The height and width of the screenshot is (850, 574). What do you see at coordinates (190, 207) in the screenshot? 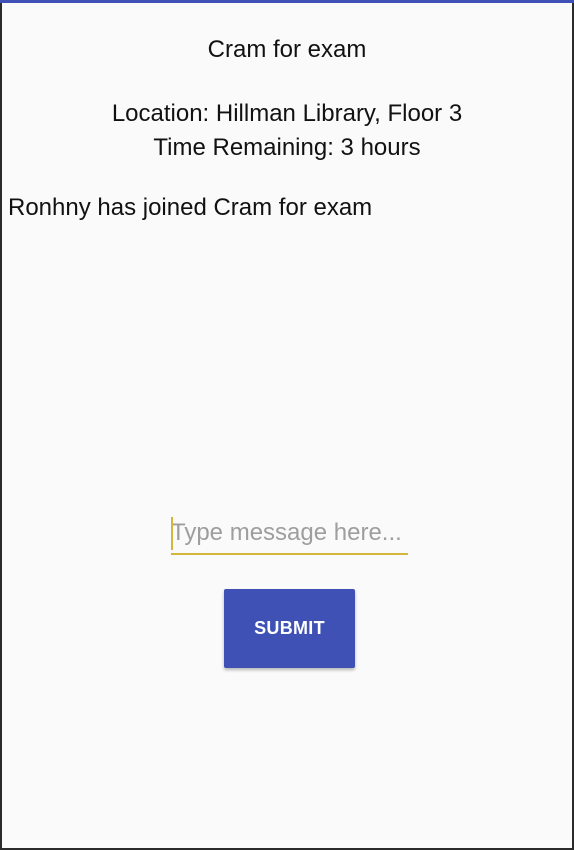
I see `message-item: Ronhny has joined Cram for exam` at bounding box center [190, 207].